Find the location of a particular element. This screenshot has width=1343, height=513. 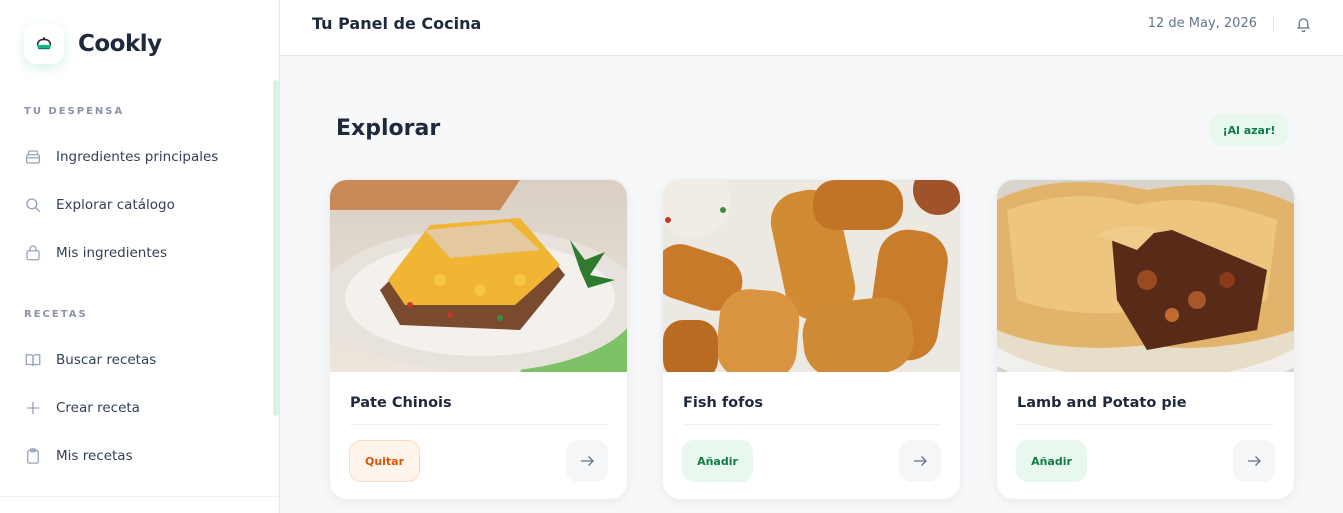

section-label-pantry: TU DESPENSA is located at coordinates (74, 111).